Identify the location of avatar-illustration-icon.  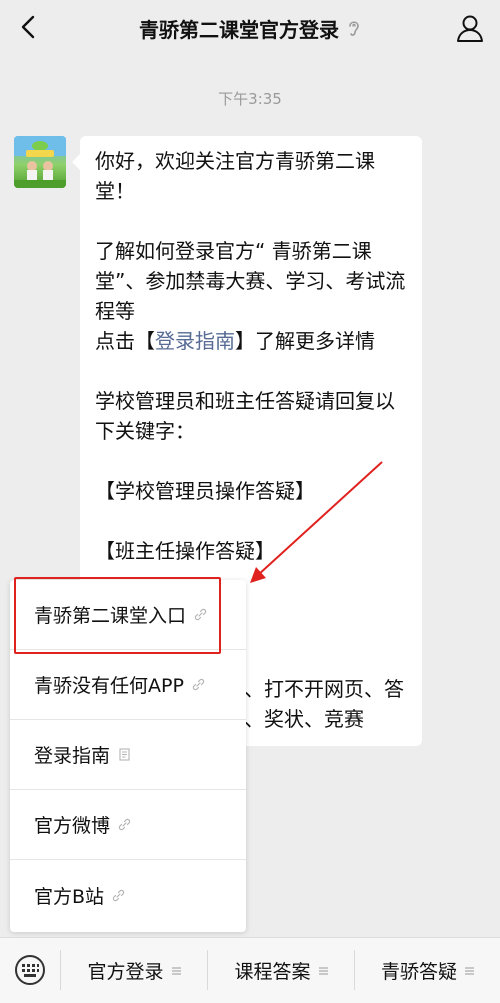
(40, 162).